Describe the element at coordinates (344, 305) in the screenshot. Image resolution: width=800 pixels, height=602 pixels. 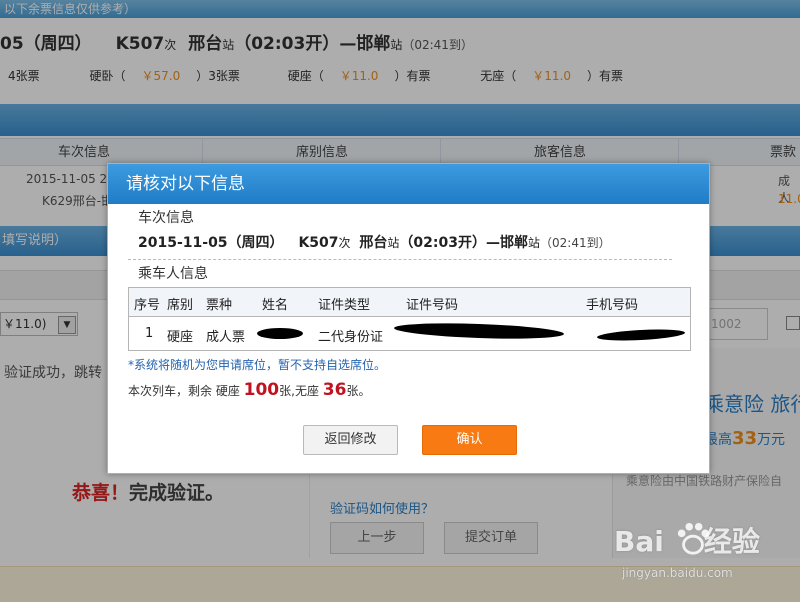
I see `column-header: 证件类型` at that location.